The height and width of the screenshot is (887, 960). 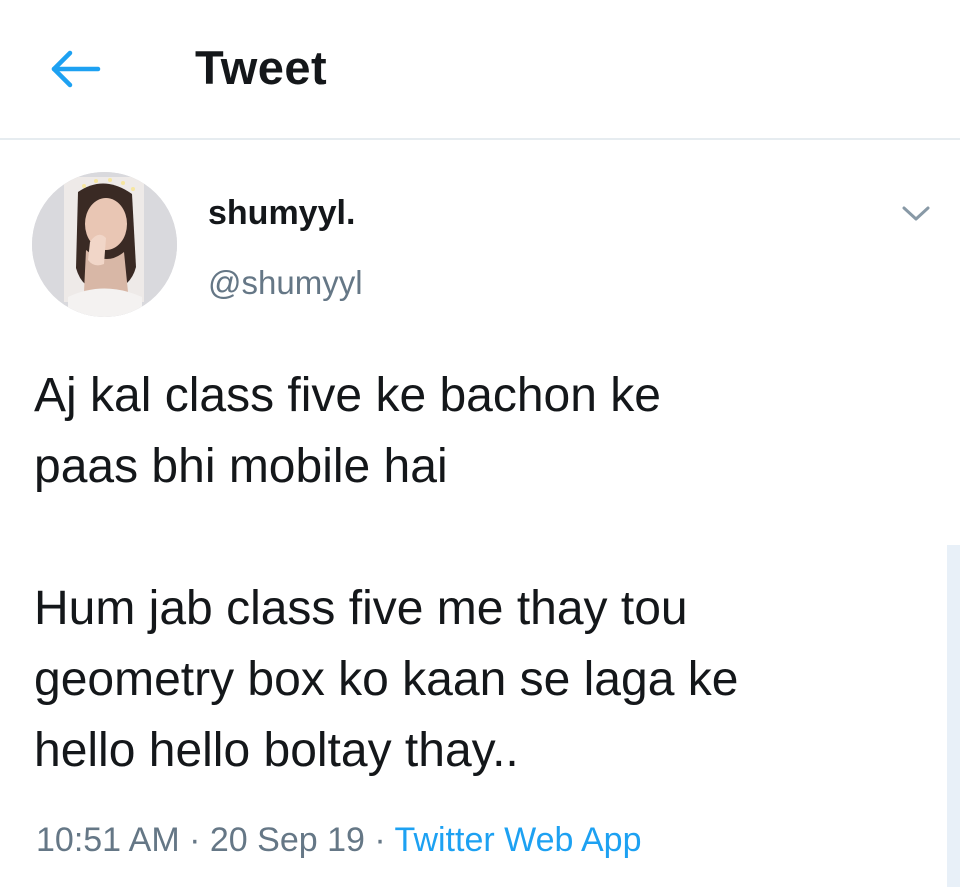 I want to click on more-options-button, so click(x=916, y=213).